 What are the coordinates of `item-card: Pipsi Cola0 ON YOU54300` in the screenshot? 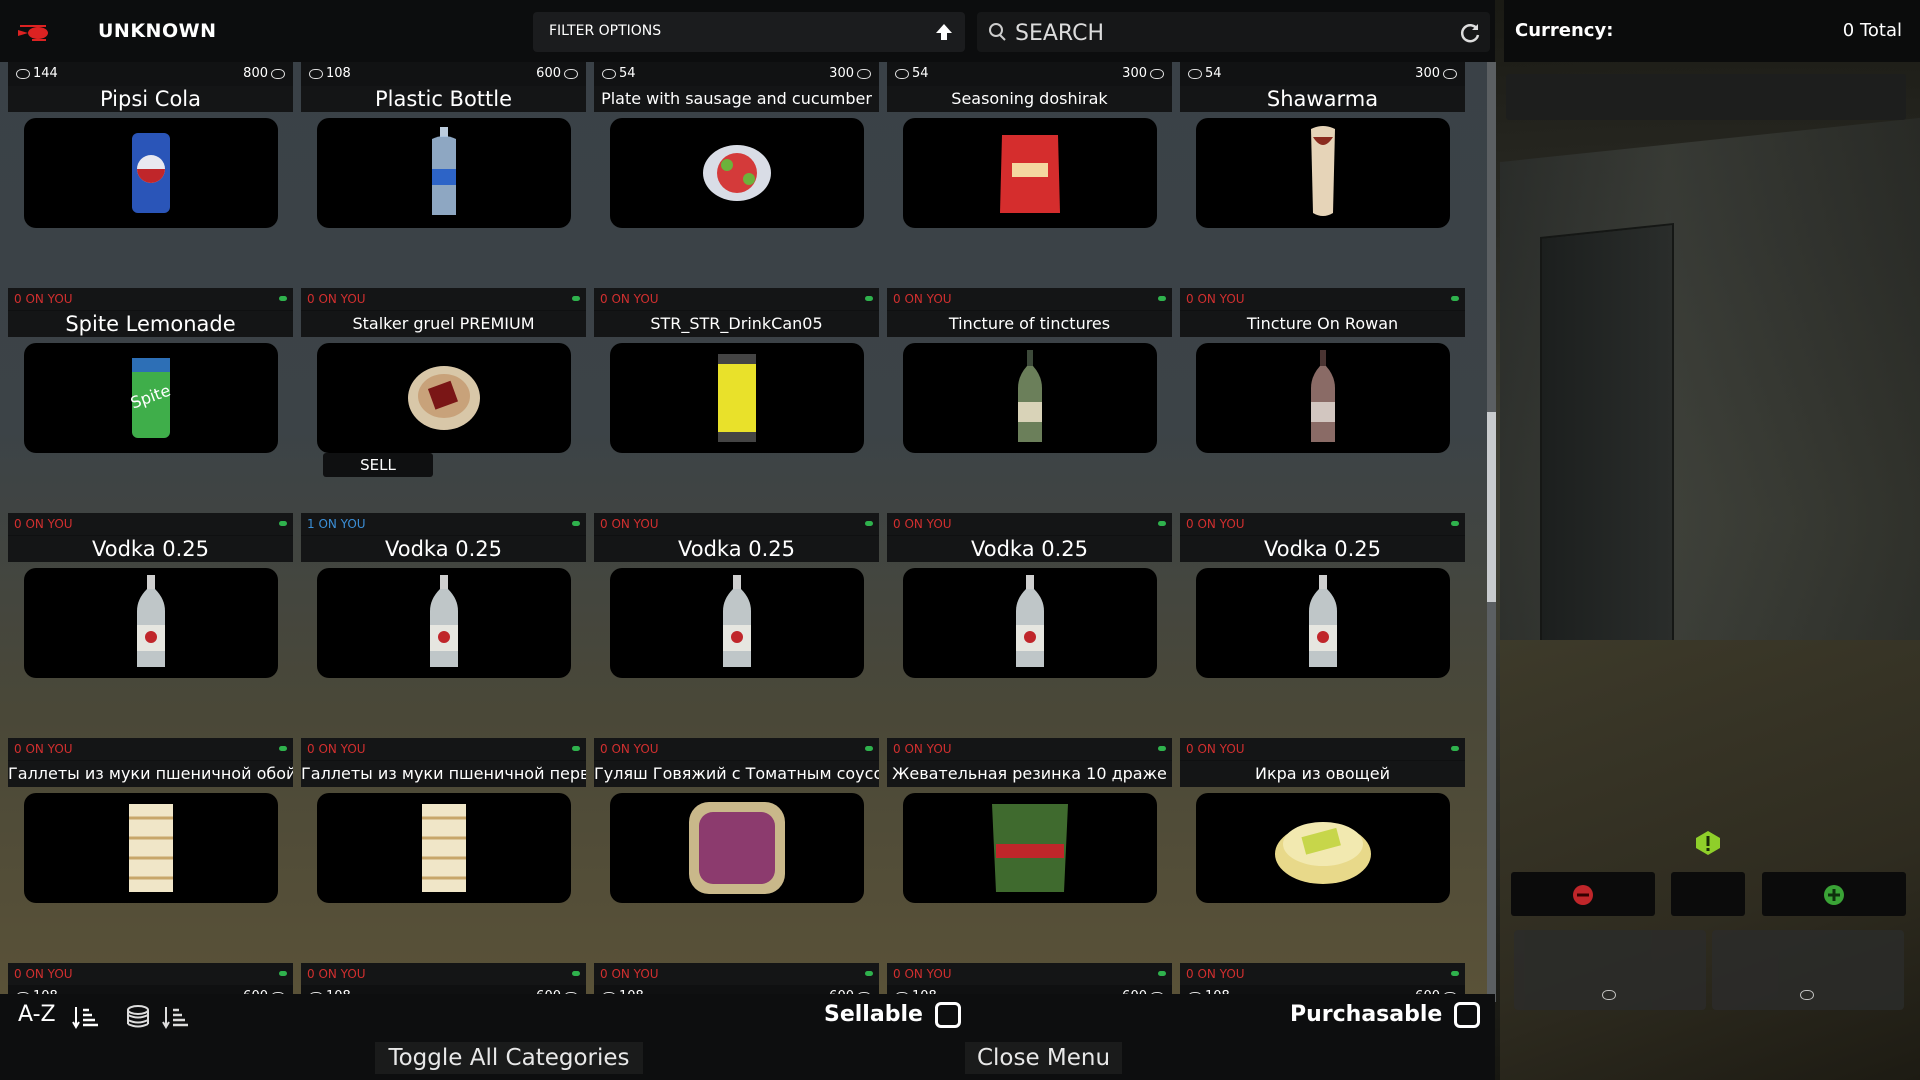 It's located at (150, 210).